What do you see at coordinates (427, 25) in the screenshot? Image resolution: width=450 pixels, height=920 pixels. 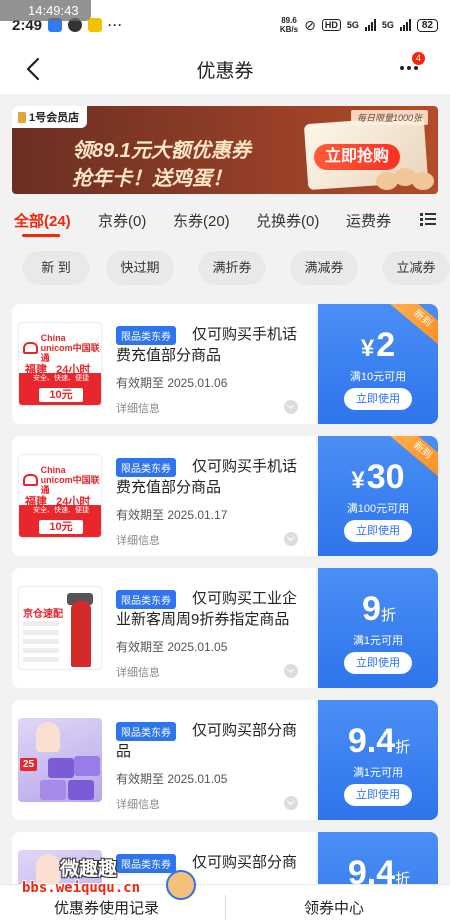 I see `battery-icon: 82` at bounding box center [427, 25].